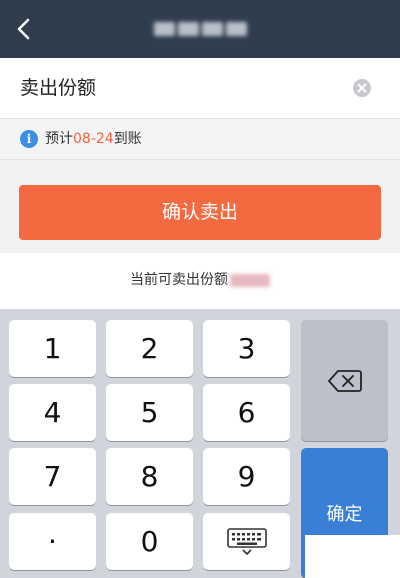 The height and width of the screenshot is (578, 400). Describe the element at coordinates (59, 139) in the screenshot. I see `arrival-prefix: 预计` at that location.